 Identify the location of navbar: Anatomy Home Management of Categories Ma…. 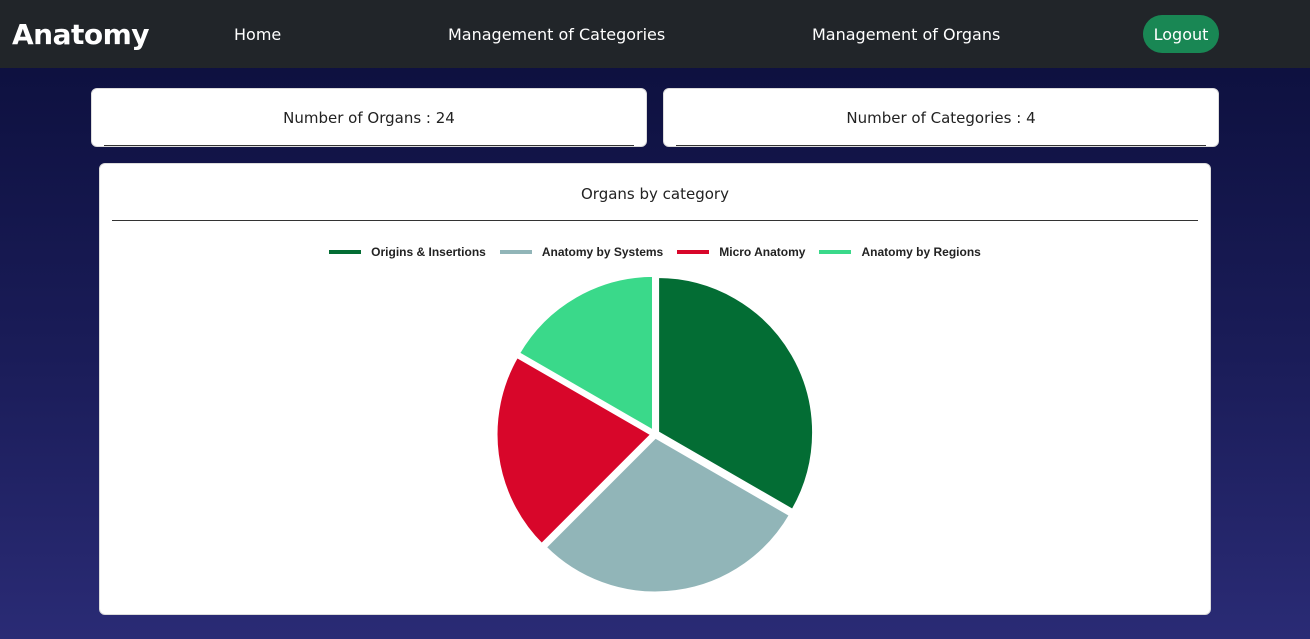
(655, 34).